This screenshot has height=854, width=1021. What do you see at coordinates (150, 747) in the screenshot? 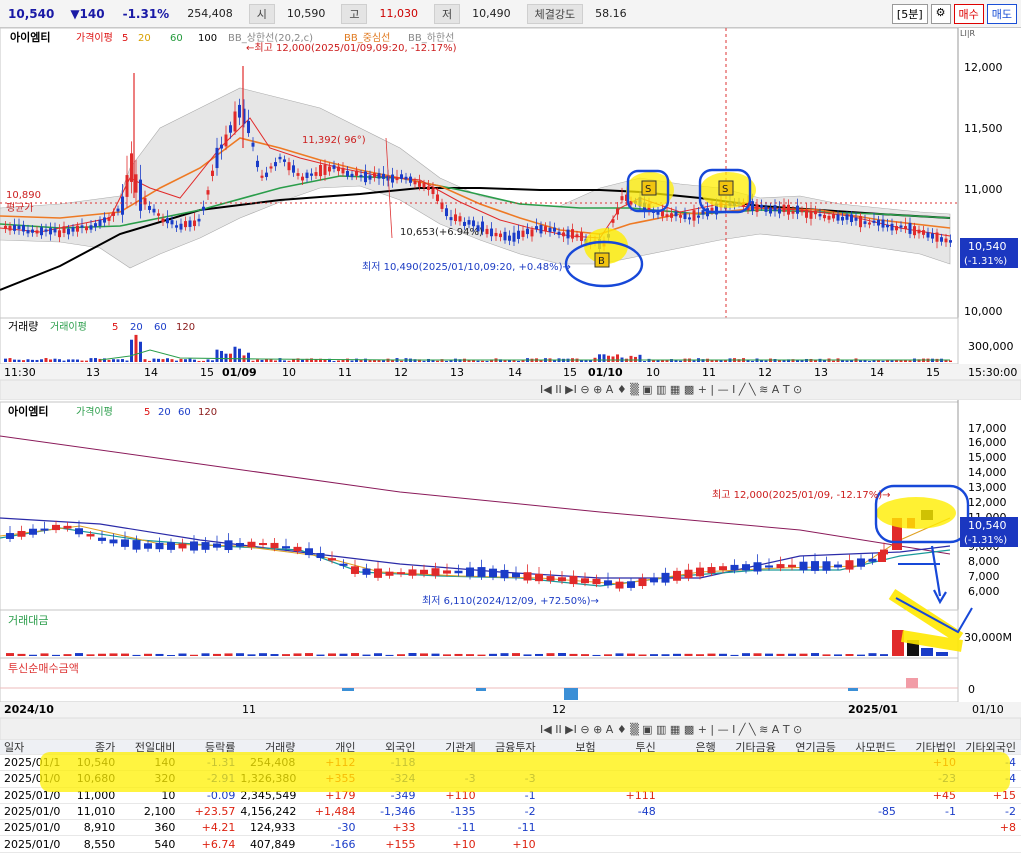
I see `column-header: 전일대비` at bounding box center [150, 747].